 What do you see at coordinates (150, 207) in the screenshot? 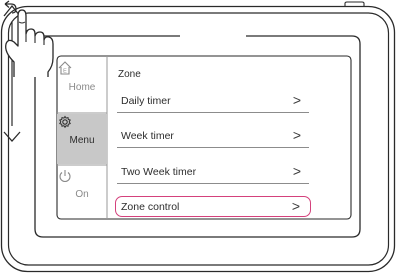
I see `menu-item-label: Zone control` at bounding box center [150, 207].